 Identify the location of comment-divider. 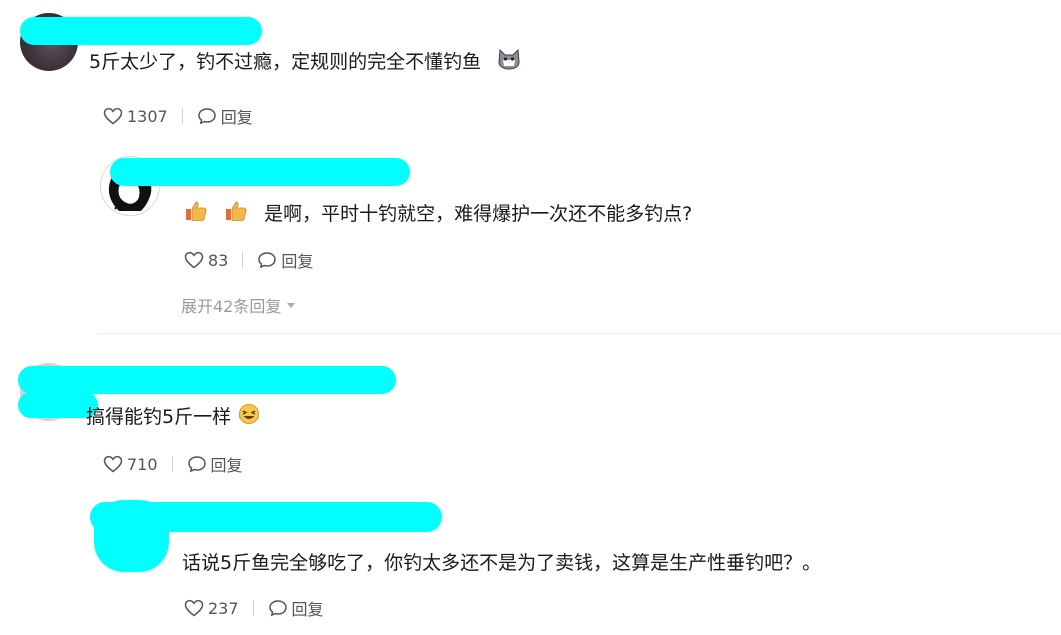
(579, 333).